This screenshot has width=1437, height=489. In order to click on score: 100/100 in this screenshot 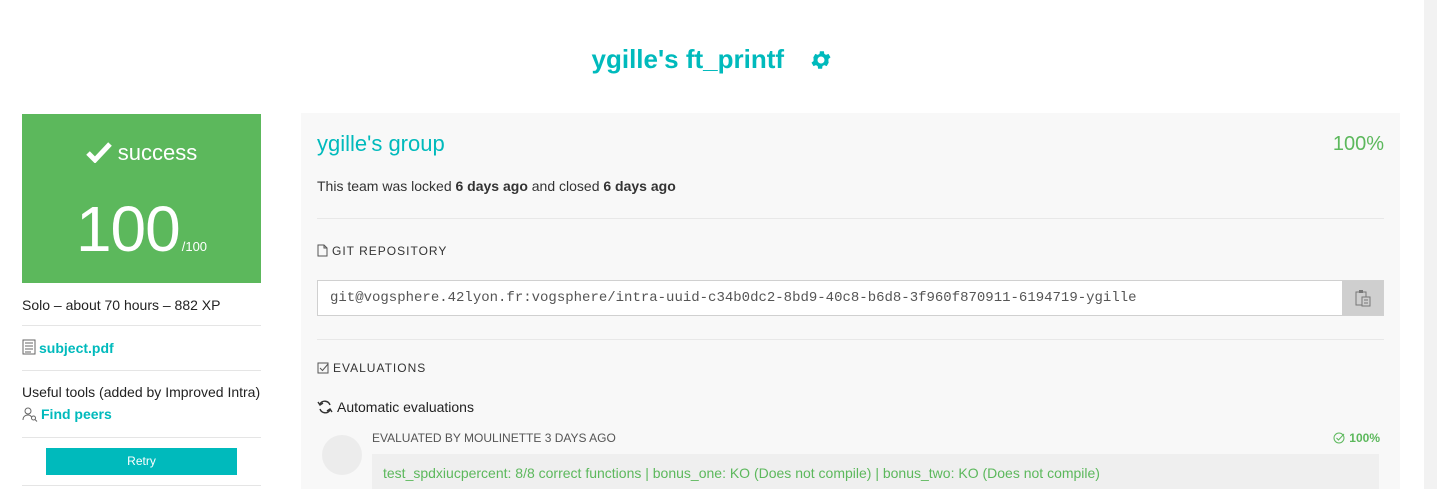, I will do `click(141, 229)`.